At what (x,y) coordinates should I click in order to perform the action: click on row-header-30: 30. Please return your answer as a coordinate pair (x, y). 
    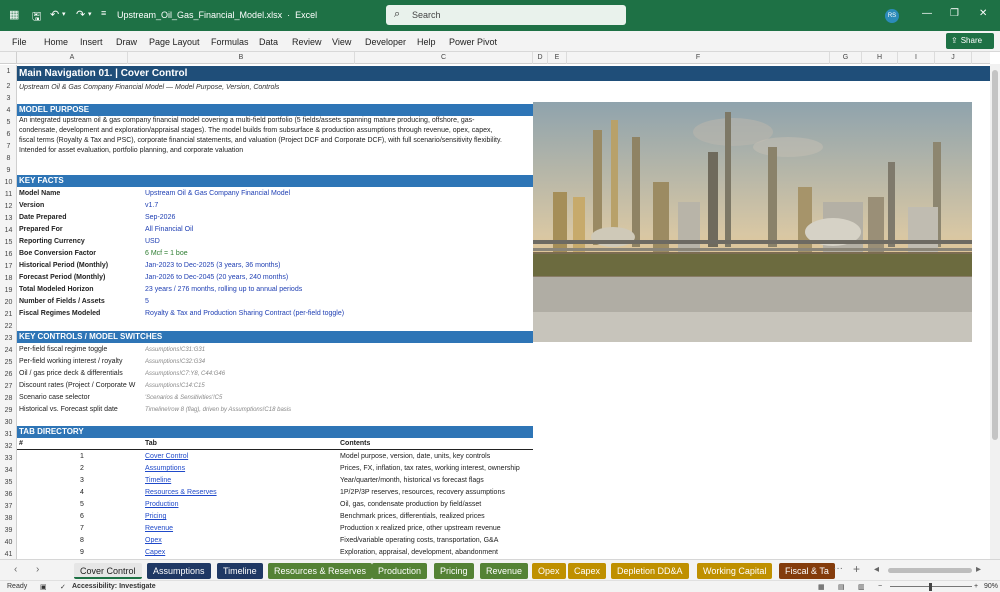
    Looking at the image, I should click on (8, 422).